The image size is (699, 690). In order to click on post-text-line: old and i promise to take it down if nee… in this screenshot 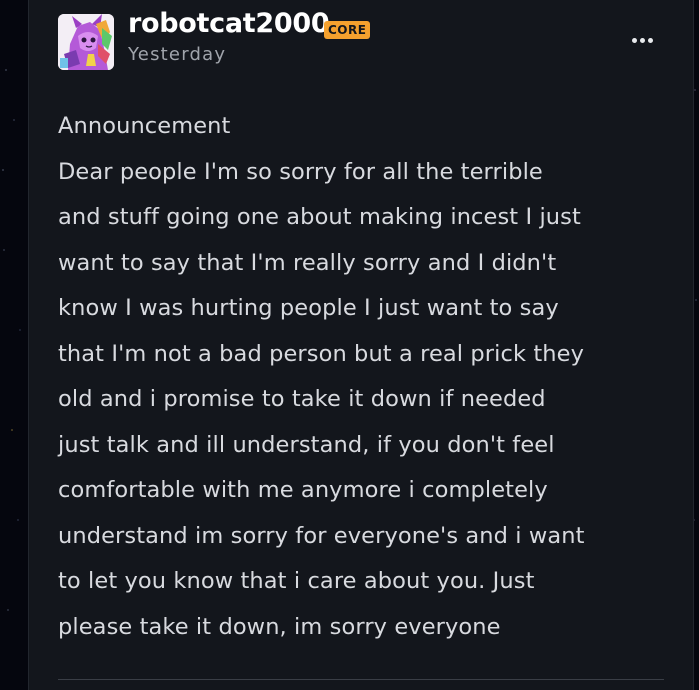, I will do `click(302, 399)`.